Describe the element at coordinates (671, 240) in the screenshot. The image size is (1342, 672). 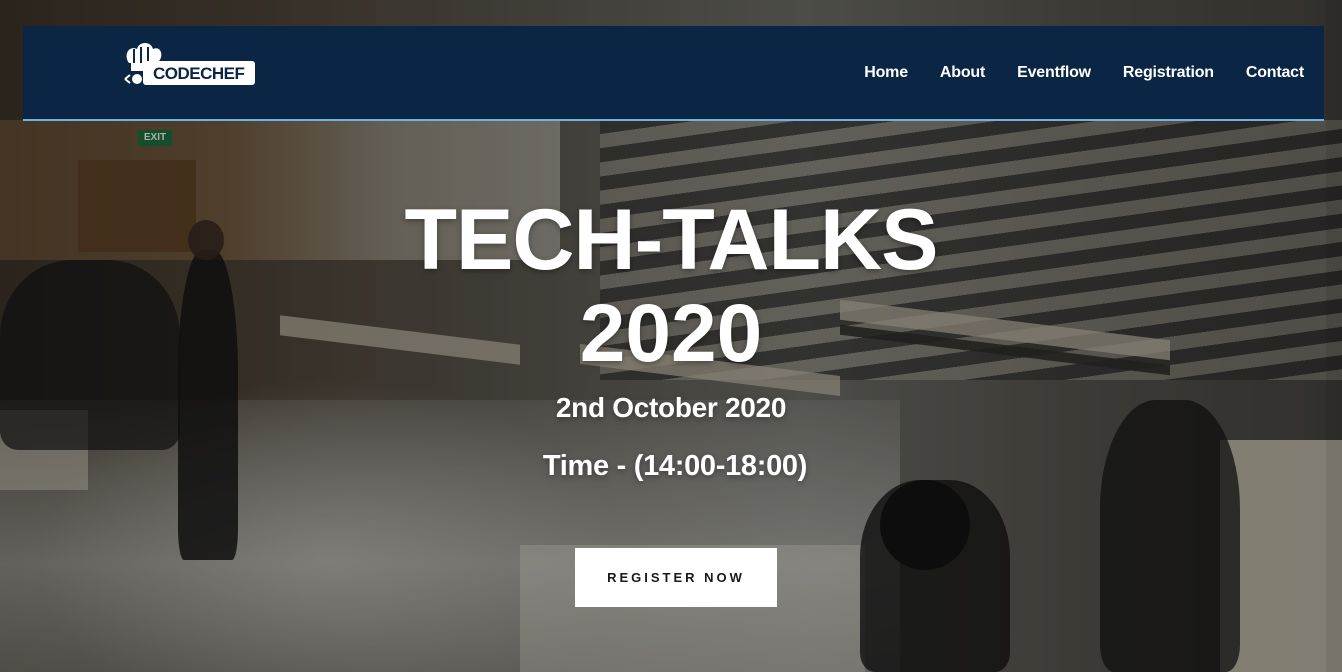
I see `hero-title: TECH-TALKS` at that location.